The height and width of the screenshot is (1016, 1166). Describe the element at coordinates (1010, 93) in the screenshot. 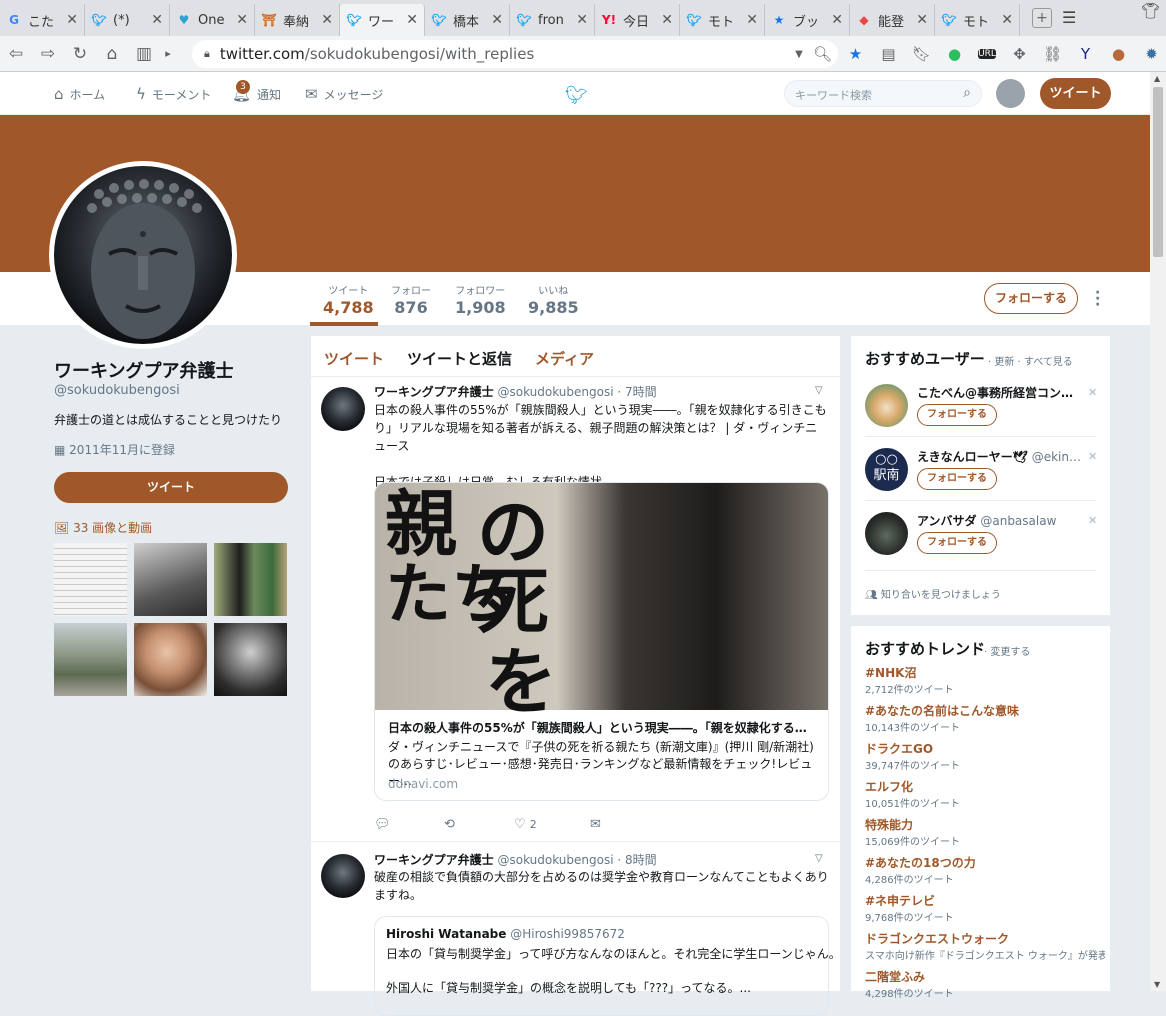

I see `account-avatar` at that location.